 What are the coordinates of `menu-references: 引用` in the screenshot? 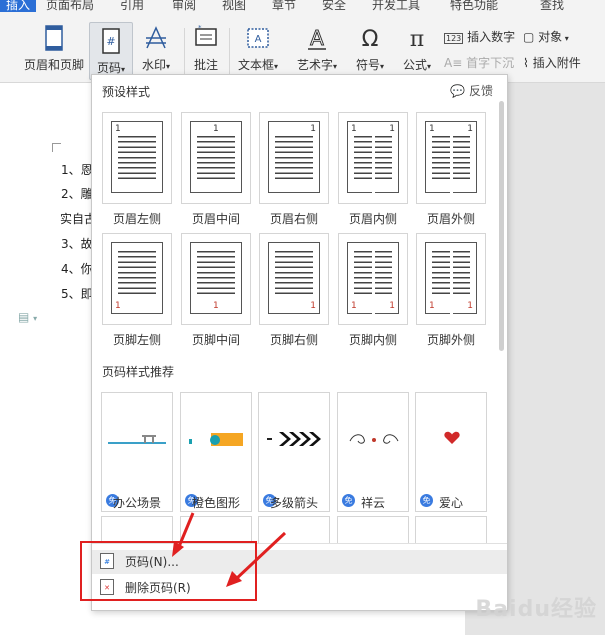 It's located at (132, 6).